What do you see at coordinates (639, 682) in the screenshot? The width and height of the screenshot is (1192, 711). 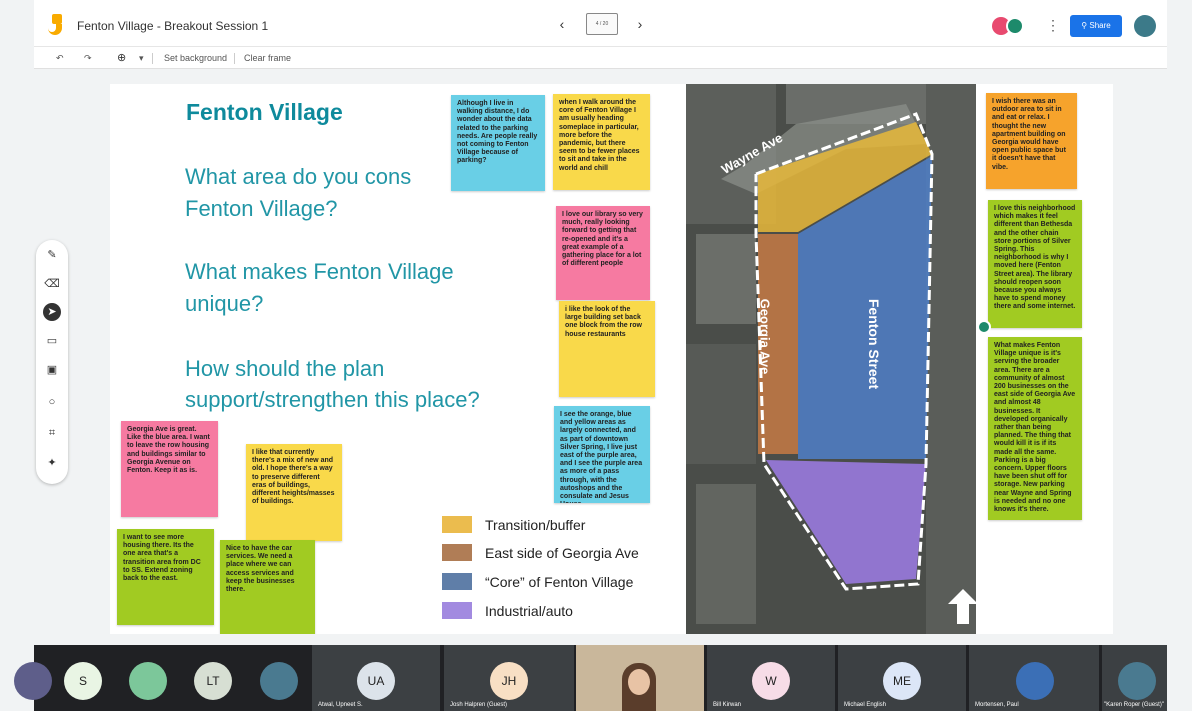 I see `participant-video-feed` at bounding box center [639, 682].